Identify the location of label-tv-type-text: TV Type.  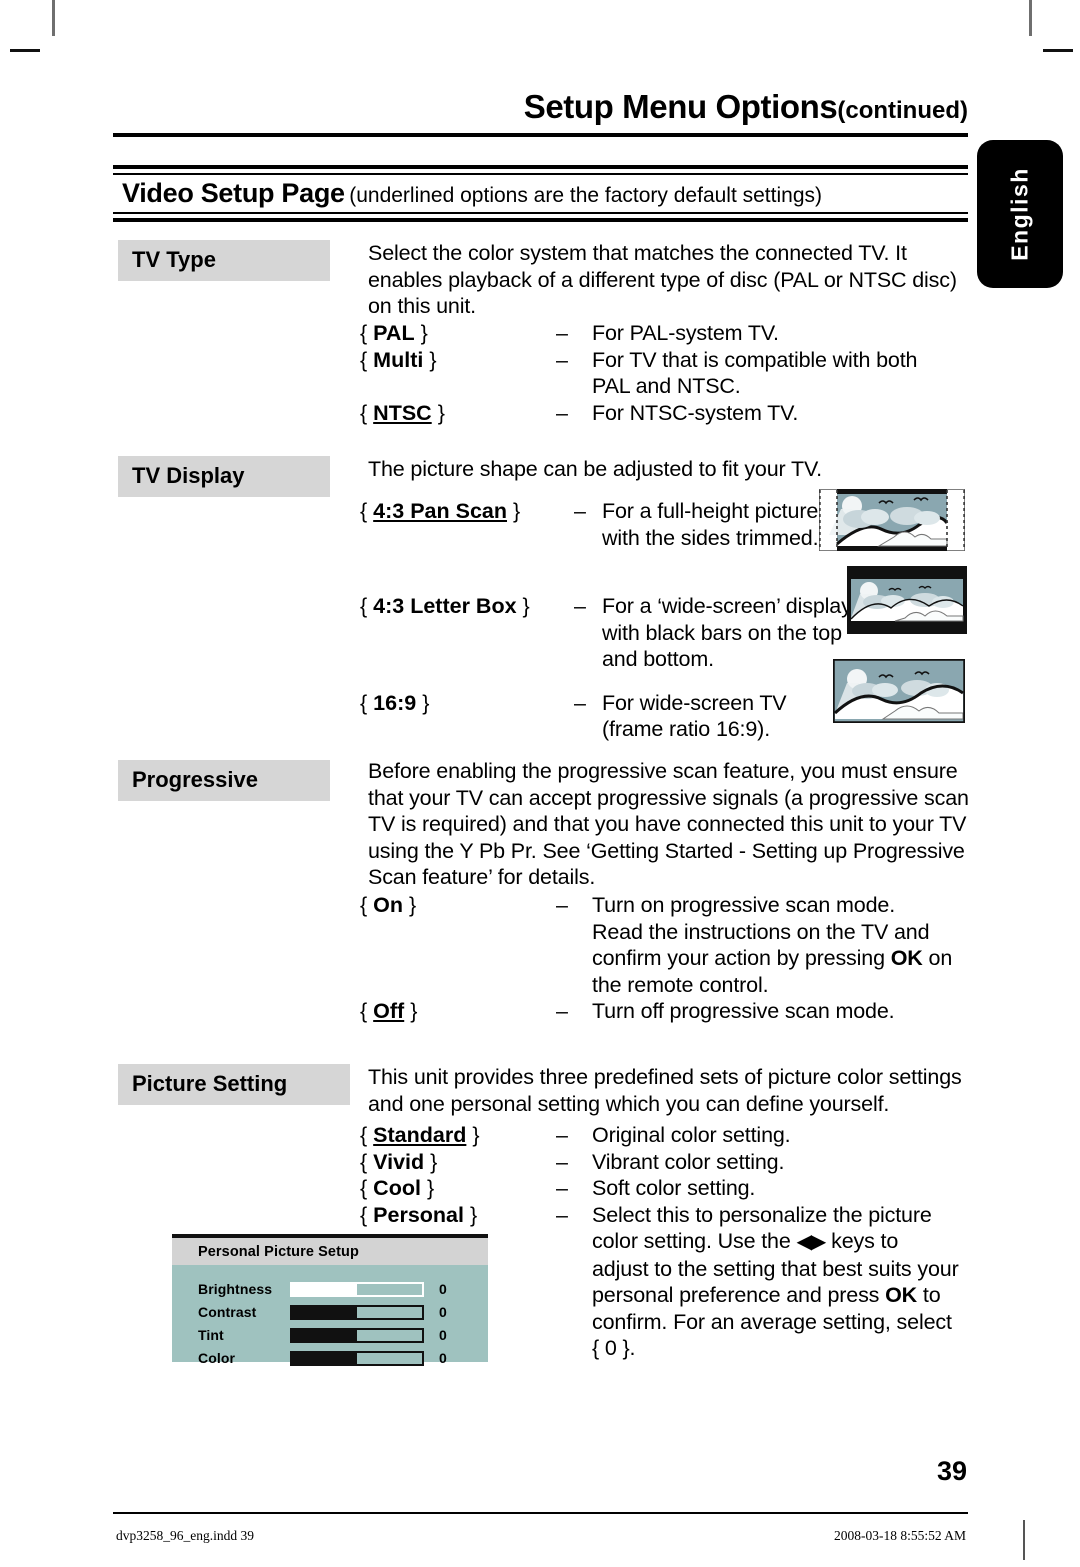
(174, 259).